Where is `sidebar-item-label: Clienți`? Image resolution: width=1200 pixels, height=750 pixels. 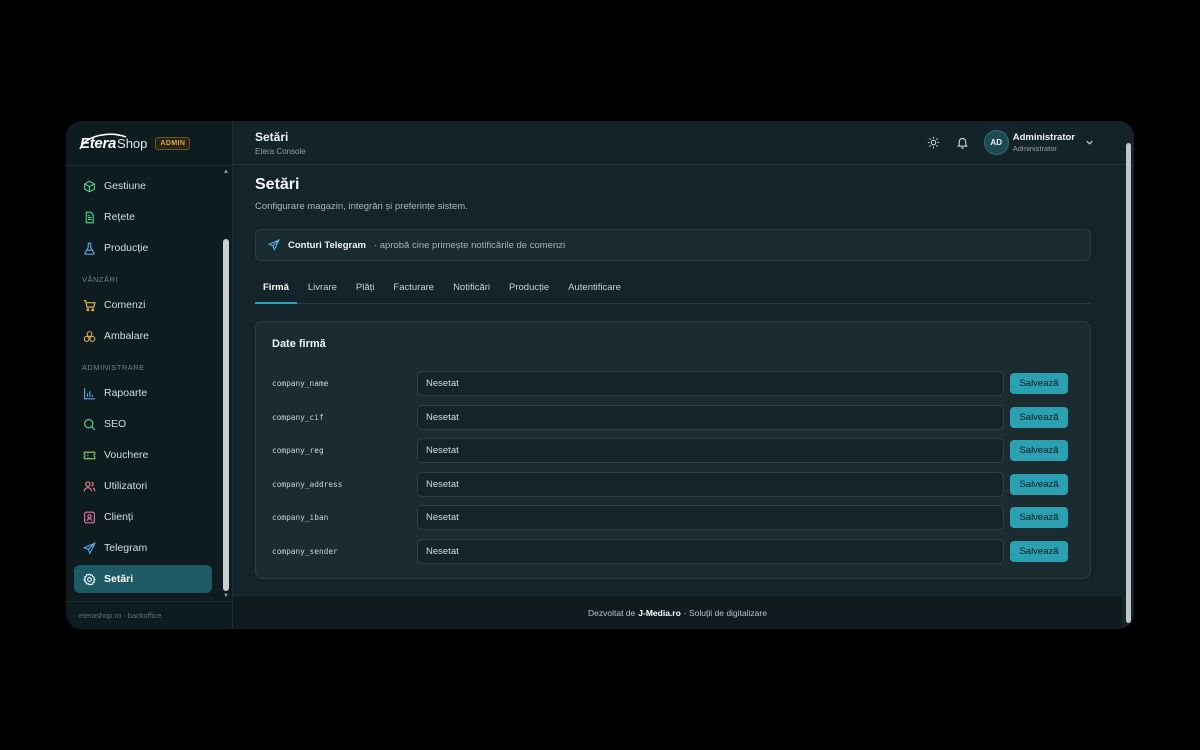 sidebar-item-label: Clienți is located at coordinates (119, 517).